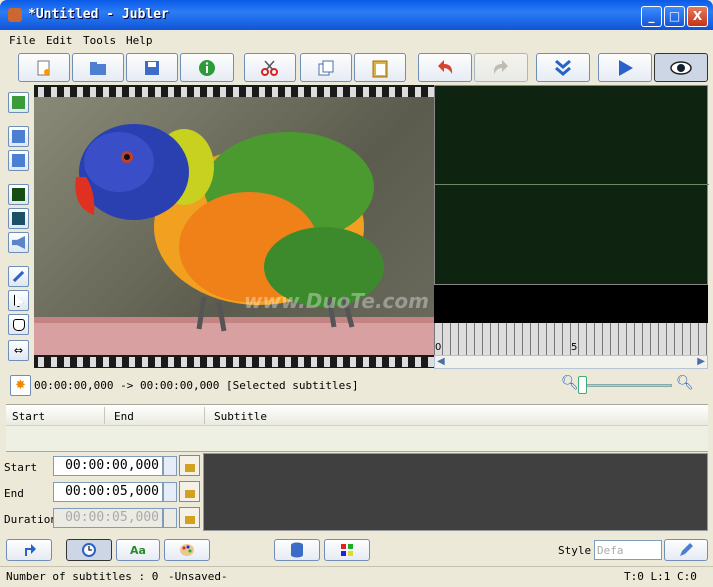 The width and height of the screenshot is (713, 587). I want to click on maximize-button: □, so click(674, 16).